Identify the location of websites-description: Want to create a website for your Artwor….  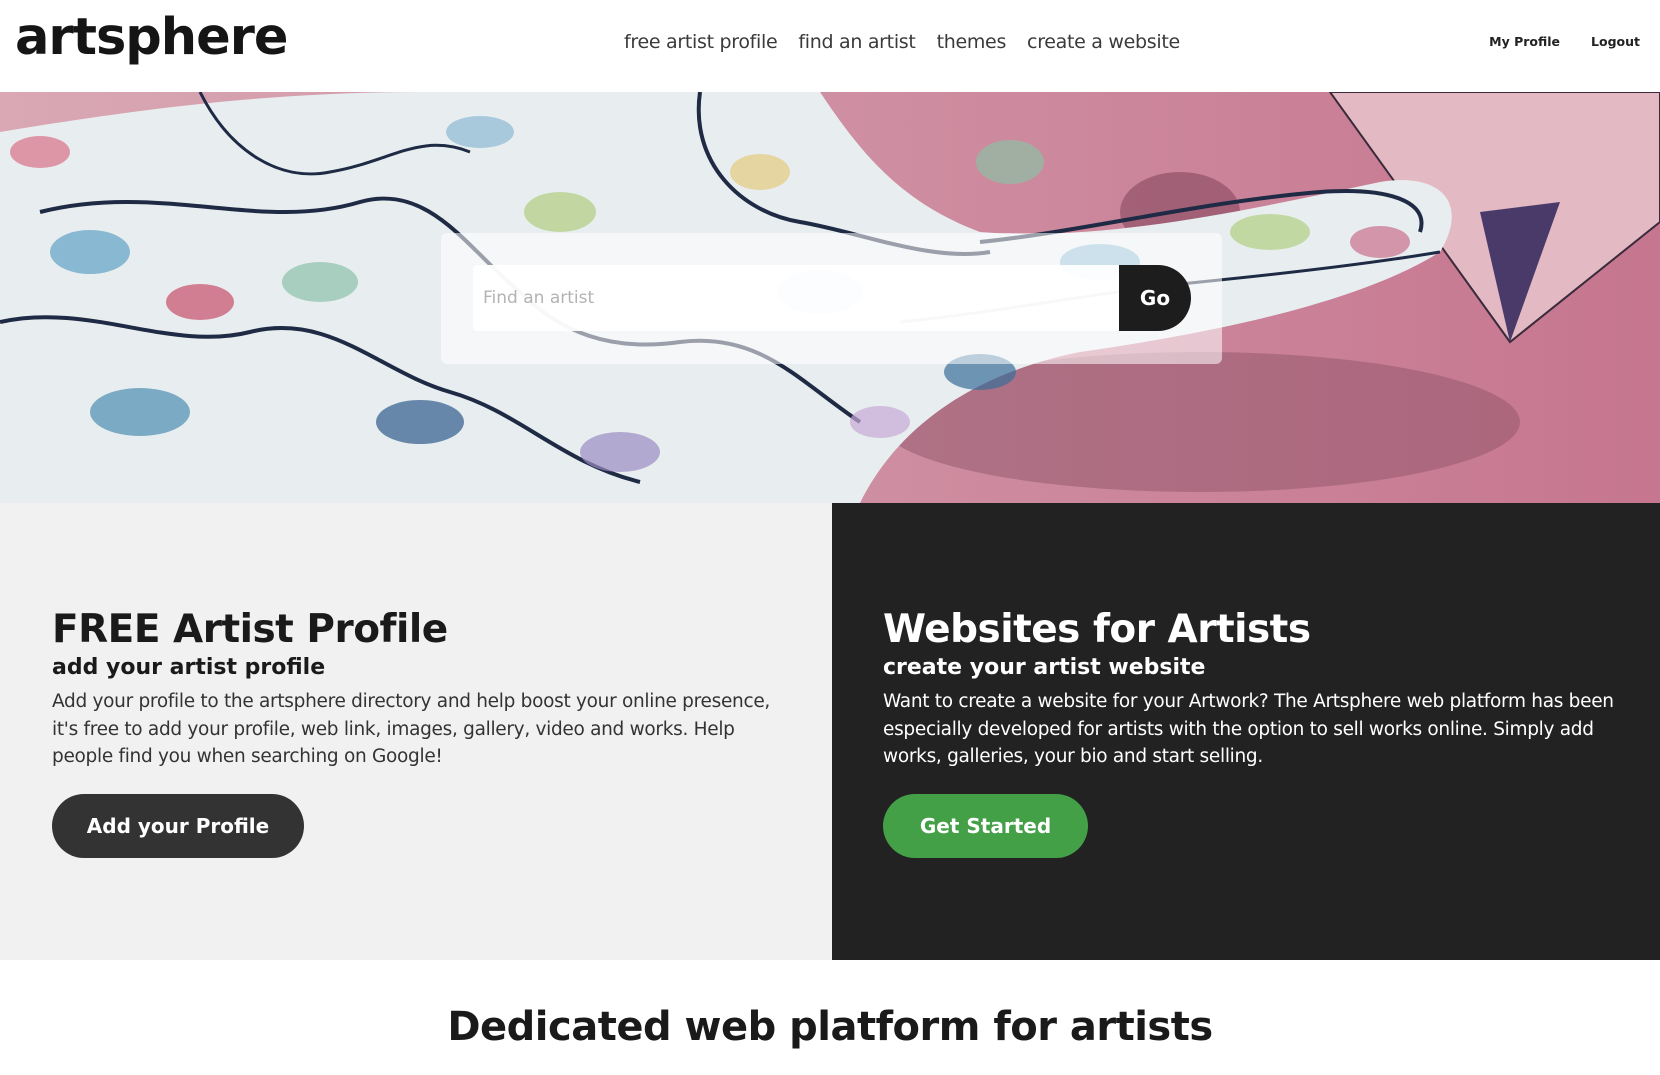
(1248, 729).